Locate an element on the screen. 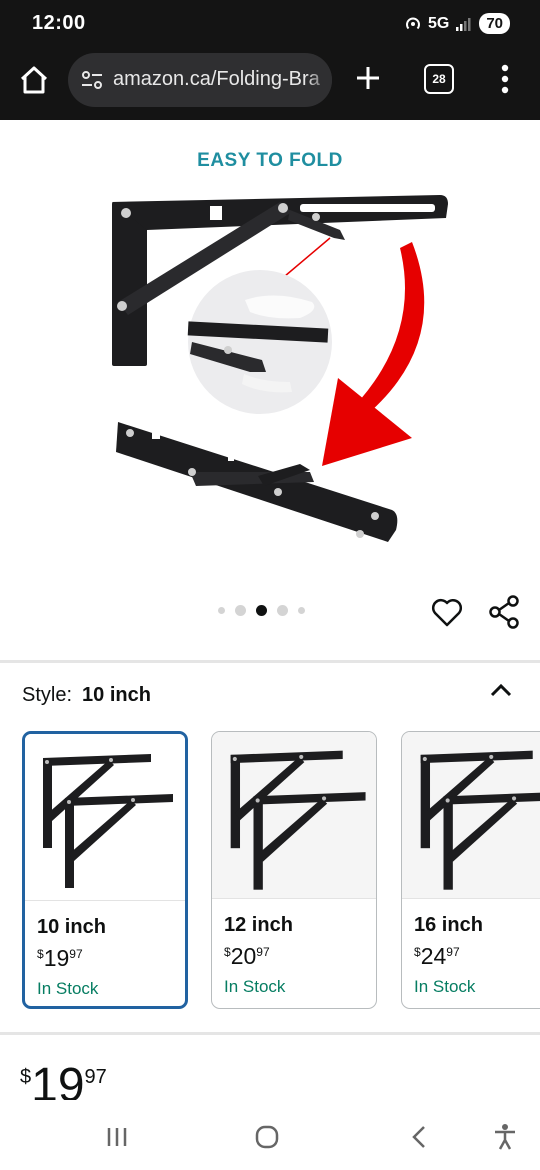 The image size is (540, 1170). site-settings-icon is located at coordinates (92, 80).